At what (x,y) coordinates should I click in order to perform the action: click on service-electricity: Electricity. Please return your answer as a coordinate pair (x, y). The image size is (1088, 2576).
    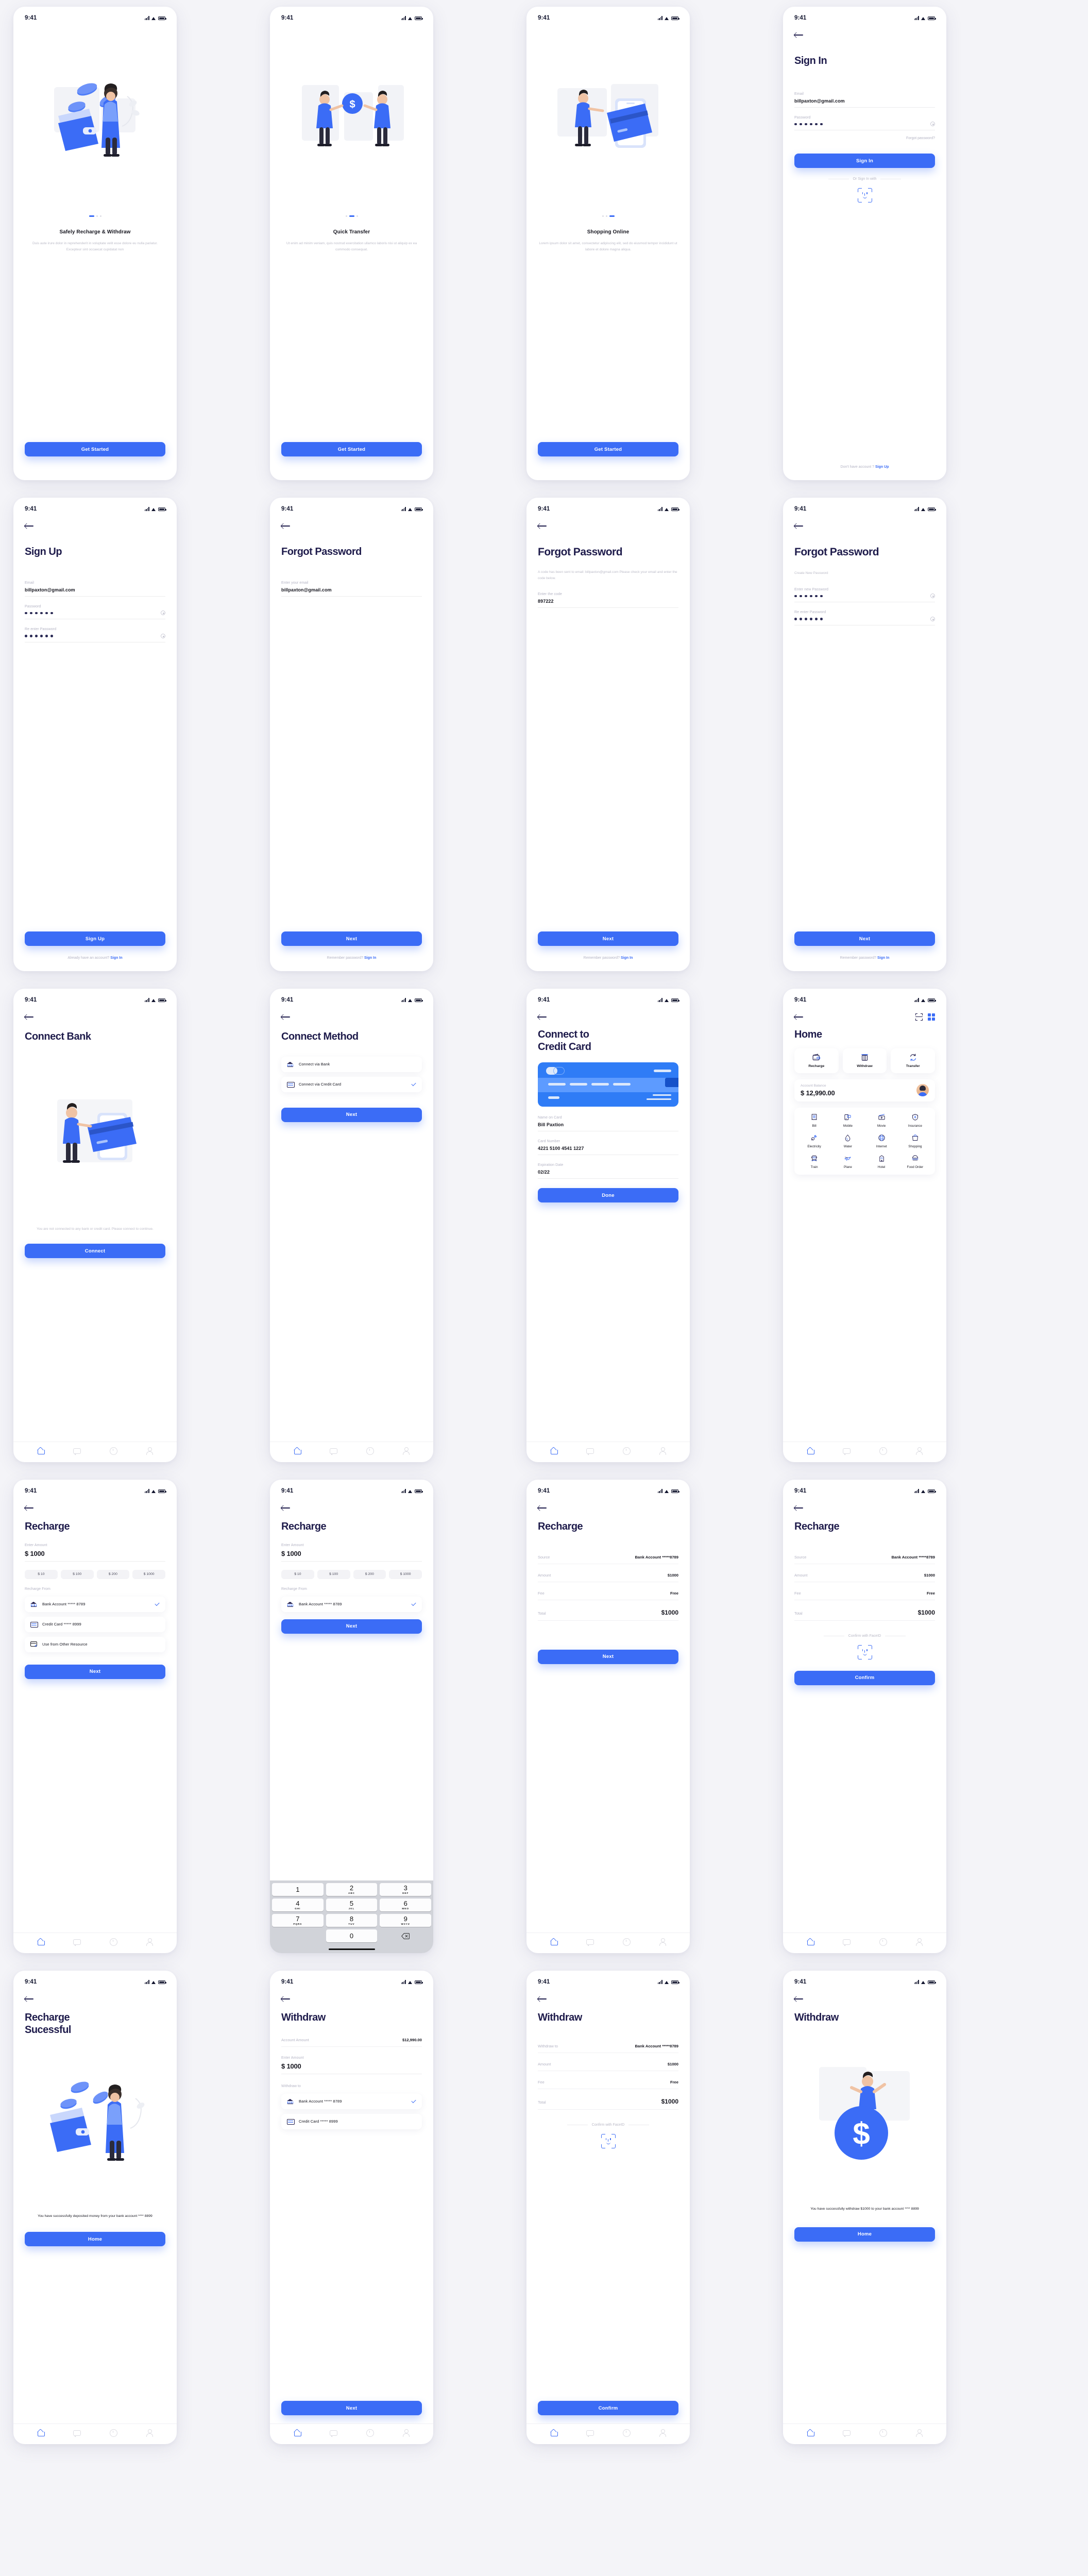
    Looking at the image, I should click on (814, 1141).